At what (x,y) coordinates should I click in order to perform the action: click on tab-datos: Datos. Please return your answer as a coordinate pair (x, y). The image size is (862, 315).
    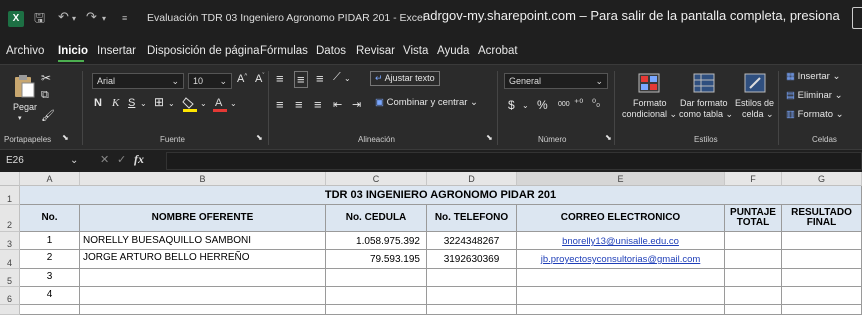
    Looking at the image, I should click on (331, 51).